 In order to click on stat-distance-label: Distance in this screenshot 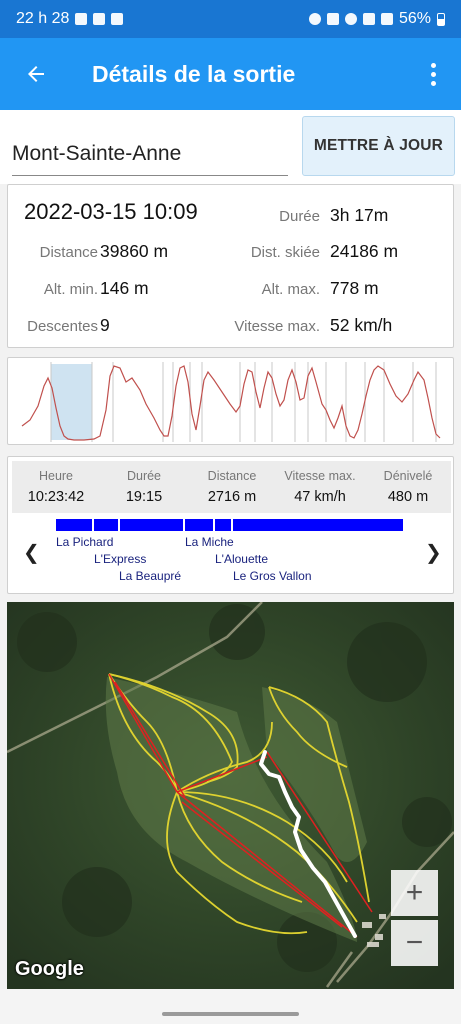, I will do `click(232, 476)`.